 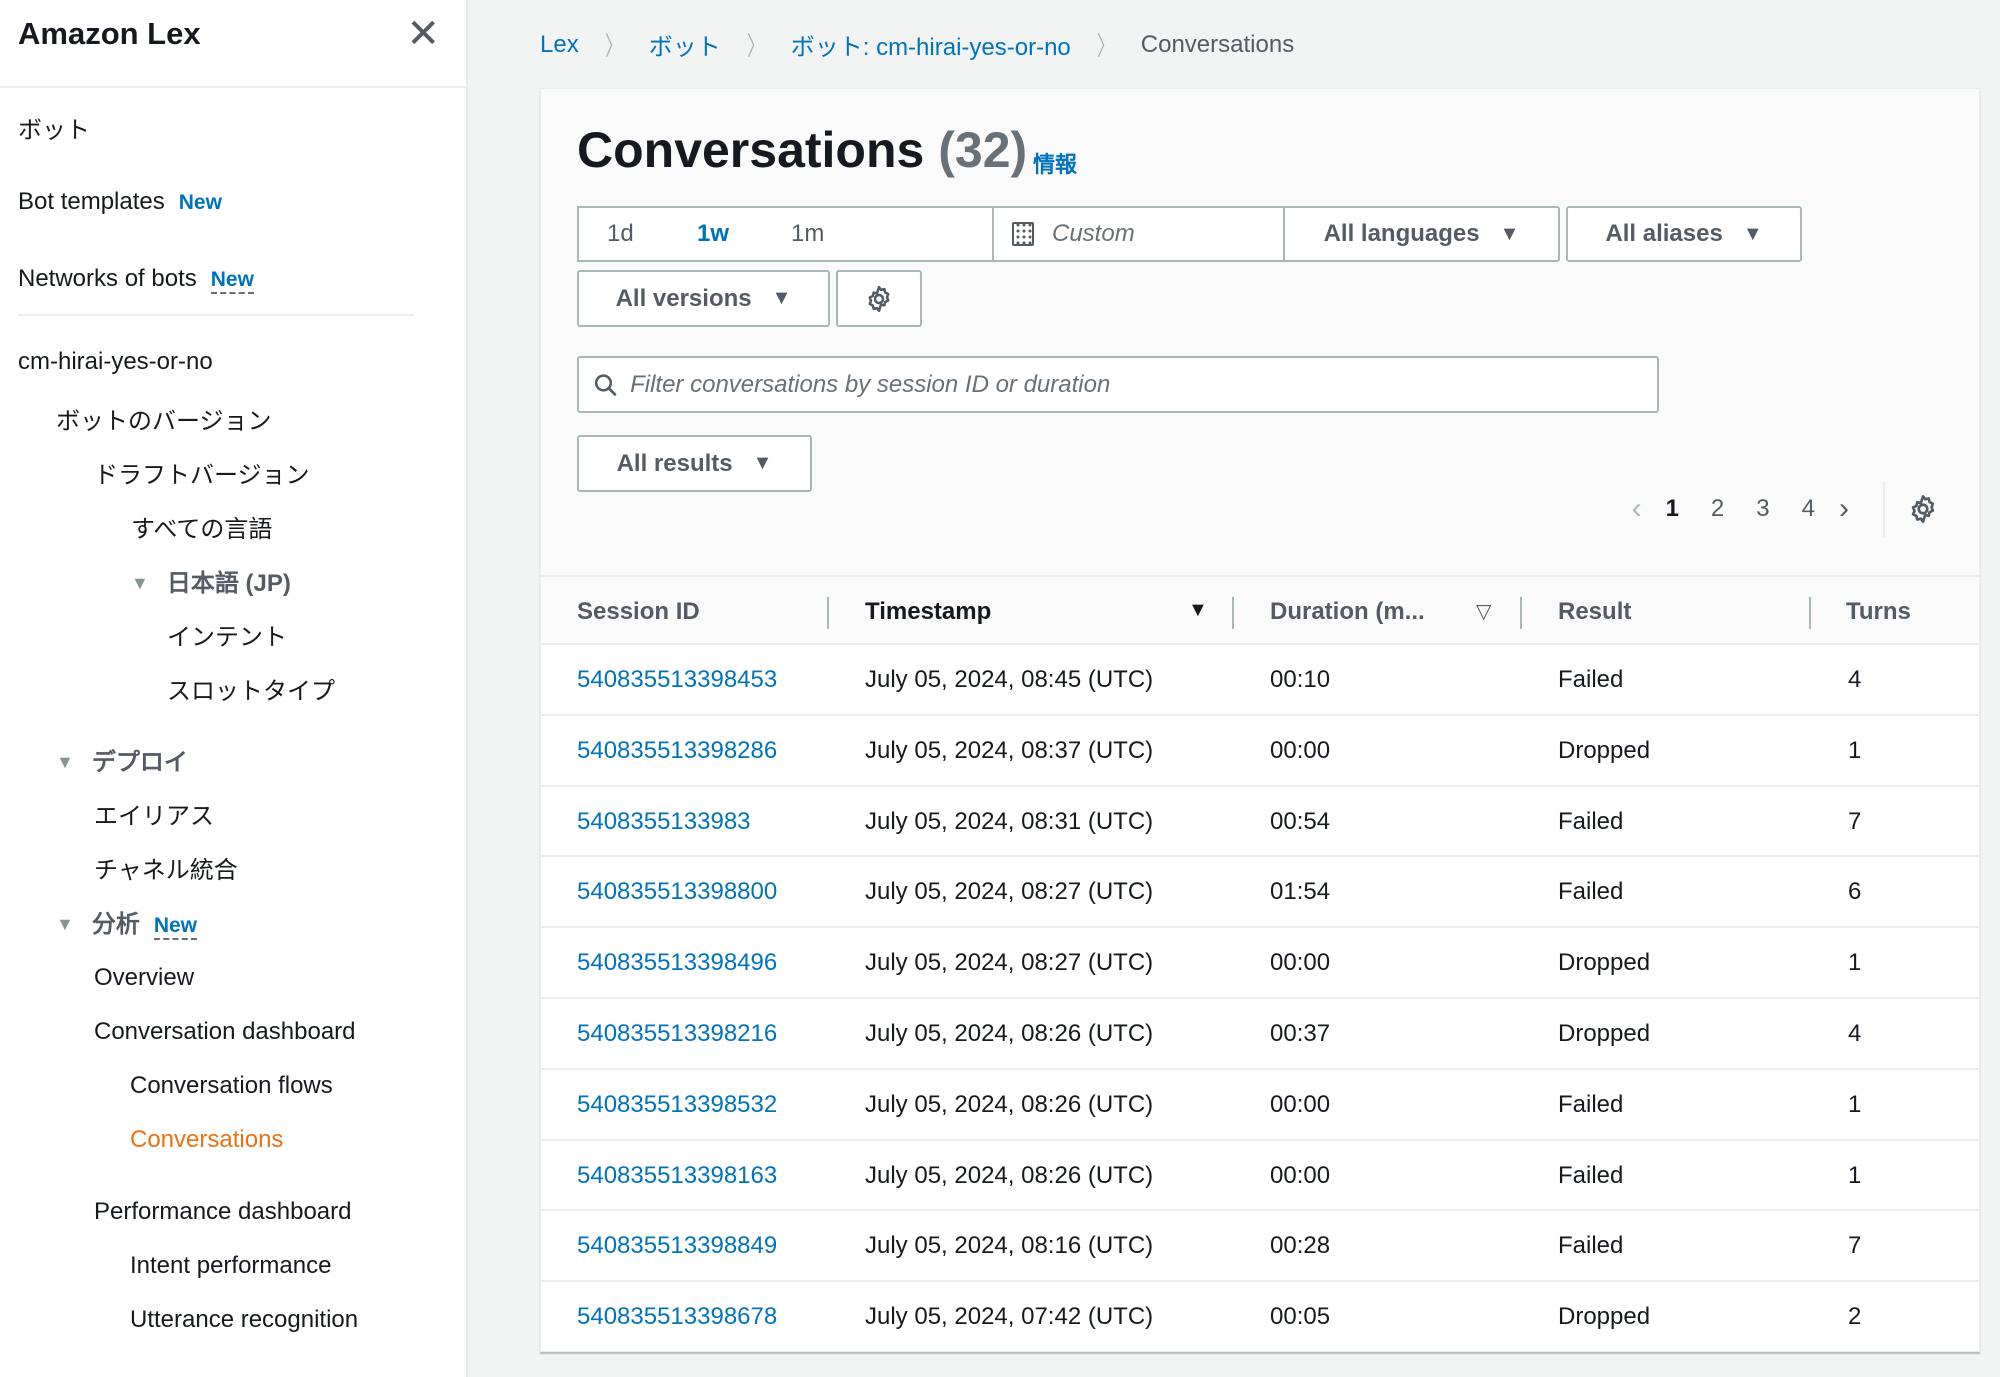 I want to click on page-3: 3, so click(x=1762, y=509).